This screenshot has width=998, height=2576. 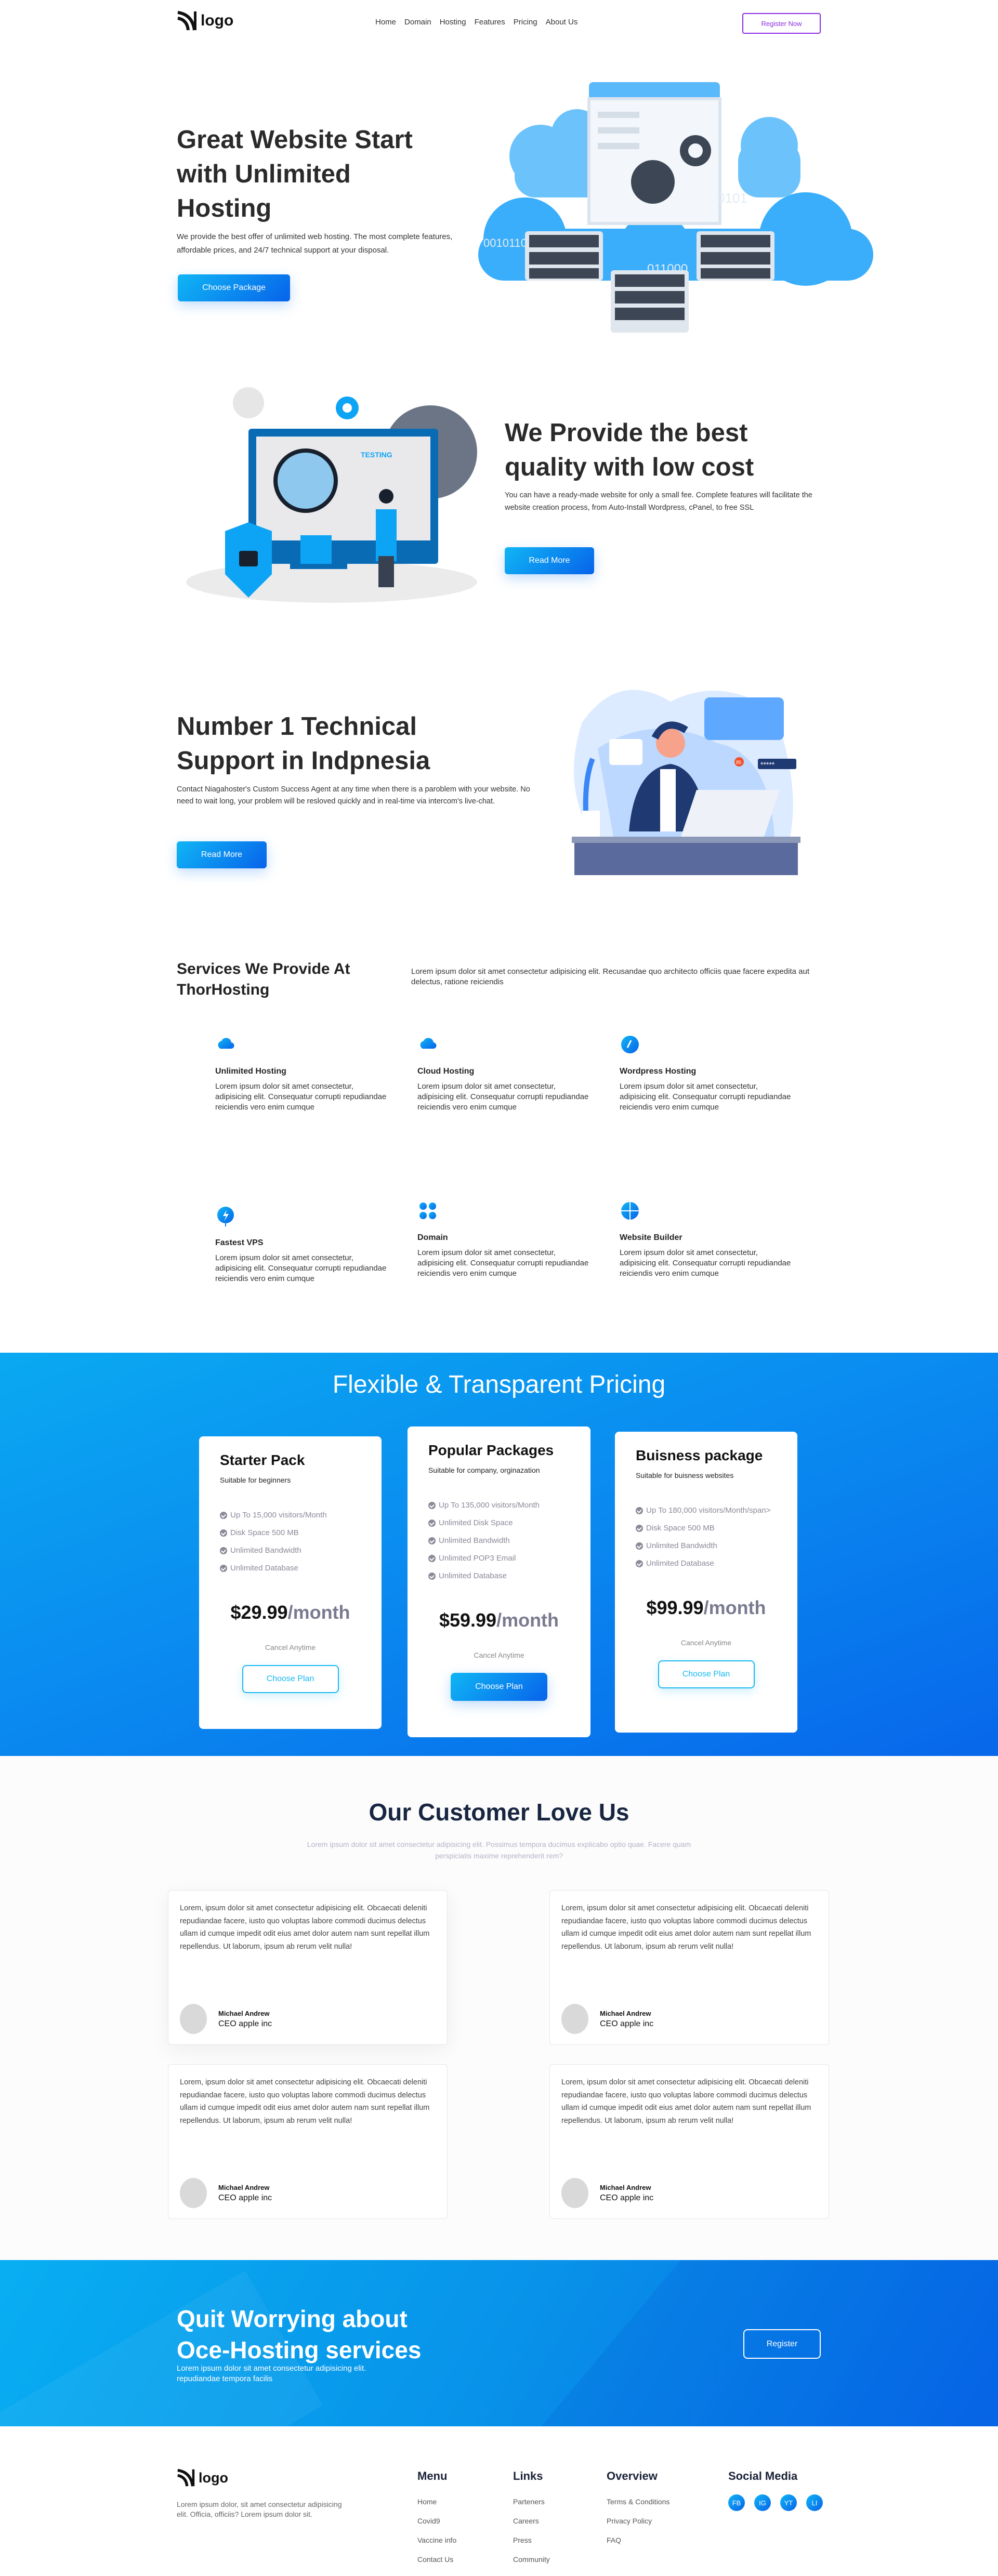 What do you see at coordinates (436, 2540) in the screenshot?
I see `footer-link: Vaccine info` at bounding box center [436, 2540].